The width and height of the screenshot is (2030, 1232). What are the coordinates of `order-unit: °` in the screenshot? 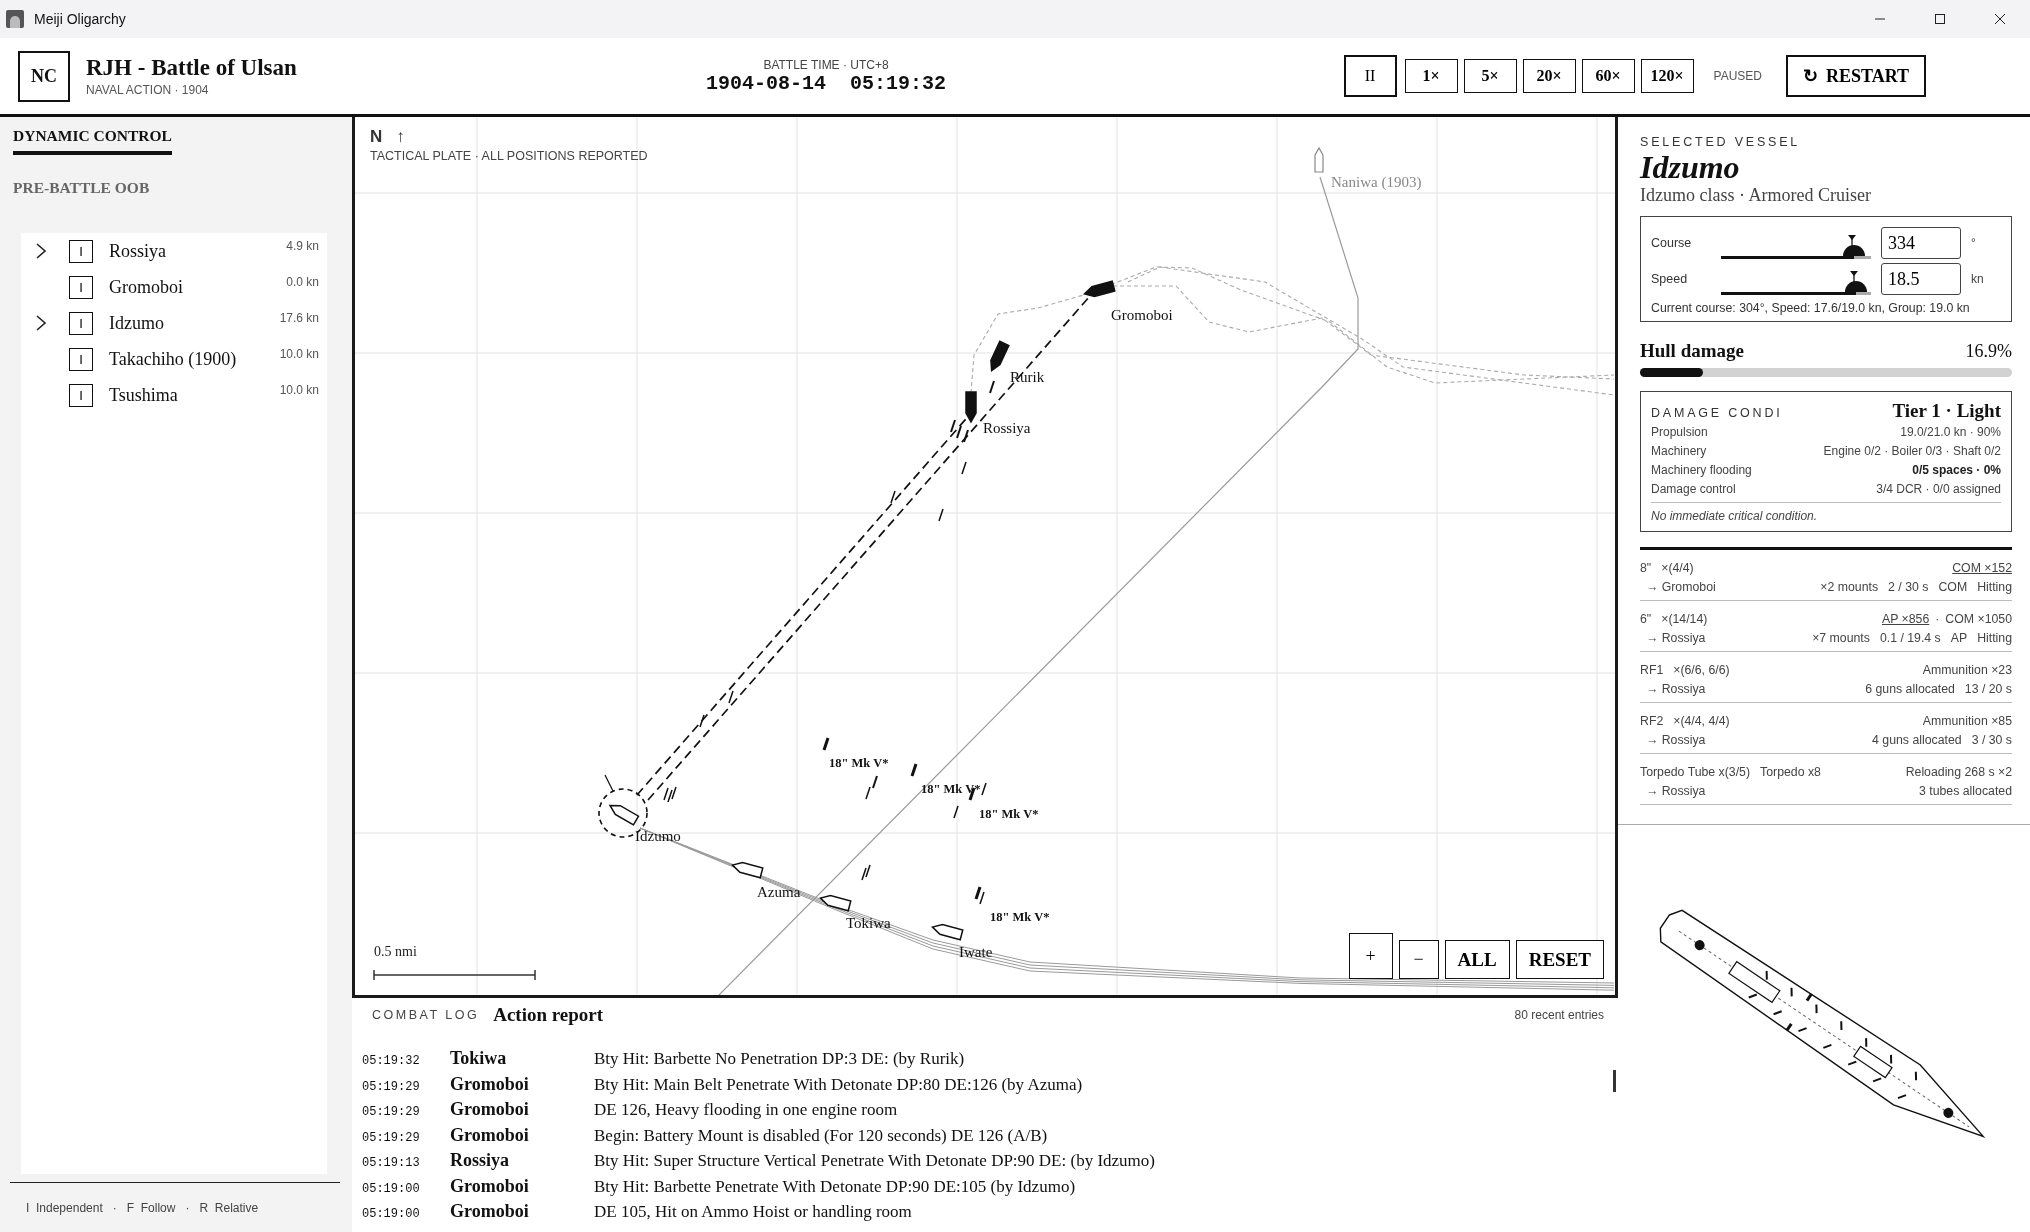 It's located at (1973, 243).